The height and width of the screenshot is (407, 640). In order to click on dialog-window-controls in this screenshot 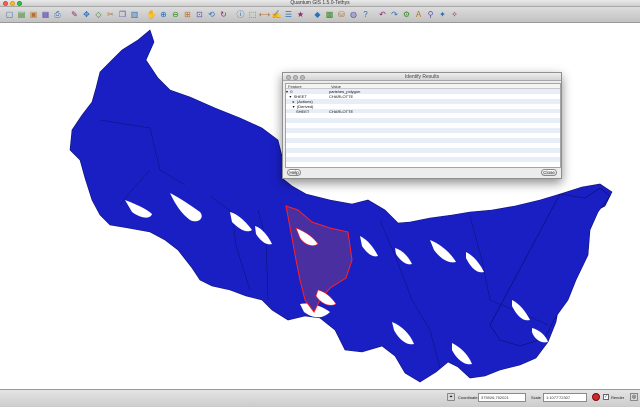, I will do `click(295, 77)`.